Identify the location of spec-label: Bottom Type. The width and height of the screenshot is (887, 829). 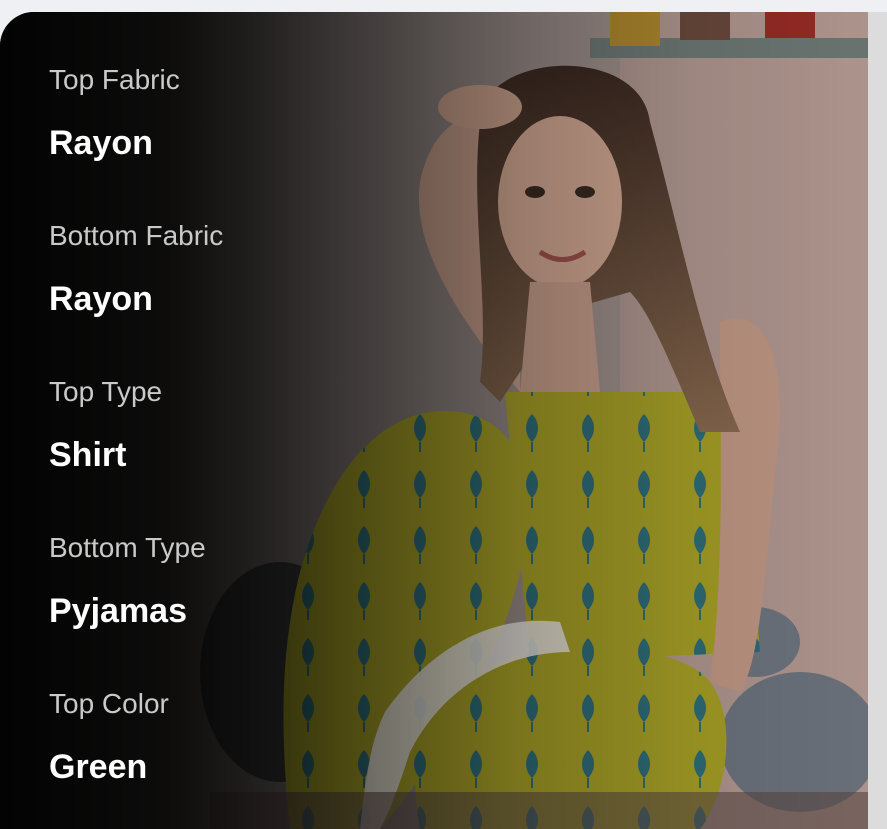
(127, 547).